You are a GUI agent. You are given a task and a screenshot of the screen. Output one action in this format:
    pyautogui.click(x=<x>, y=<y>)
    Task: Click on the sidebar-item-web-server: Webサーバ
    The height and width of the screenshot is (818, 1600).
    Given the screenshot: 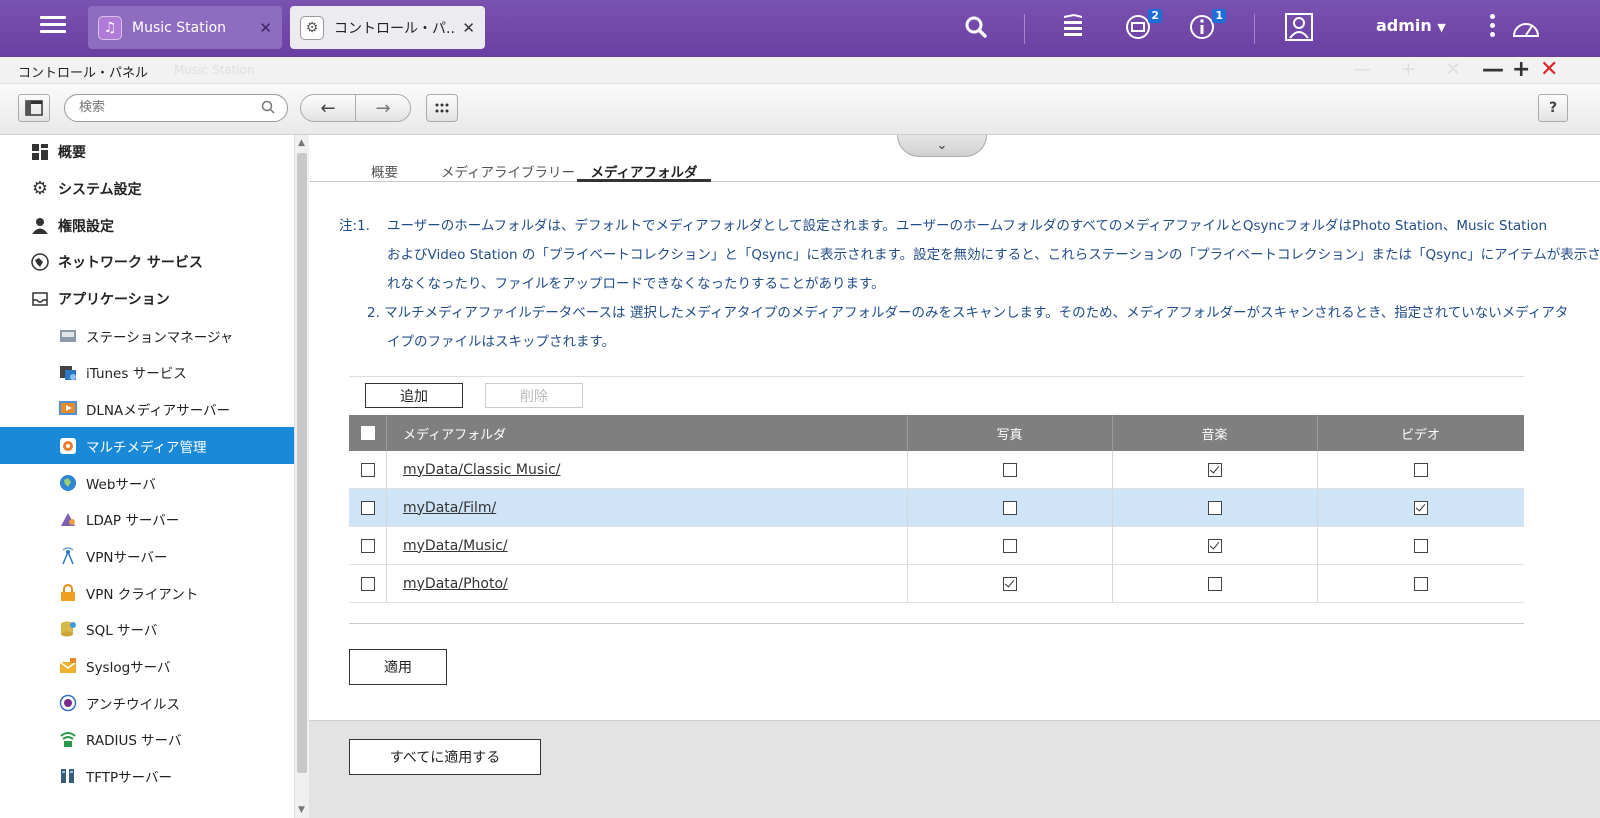 What is the action you would take?
    pyautogui.click(x=147, y=482)
    